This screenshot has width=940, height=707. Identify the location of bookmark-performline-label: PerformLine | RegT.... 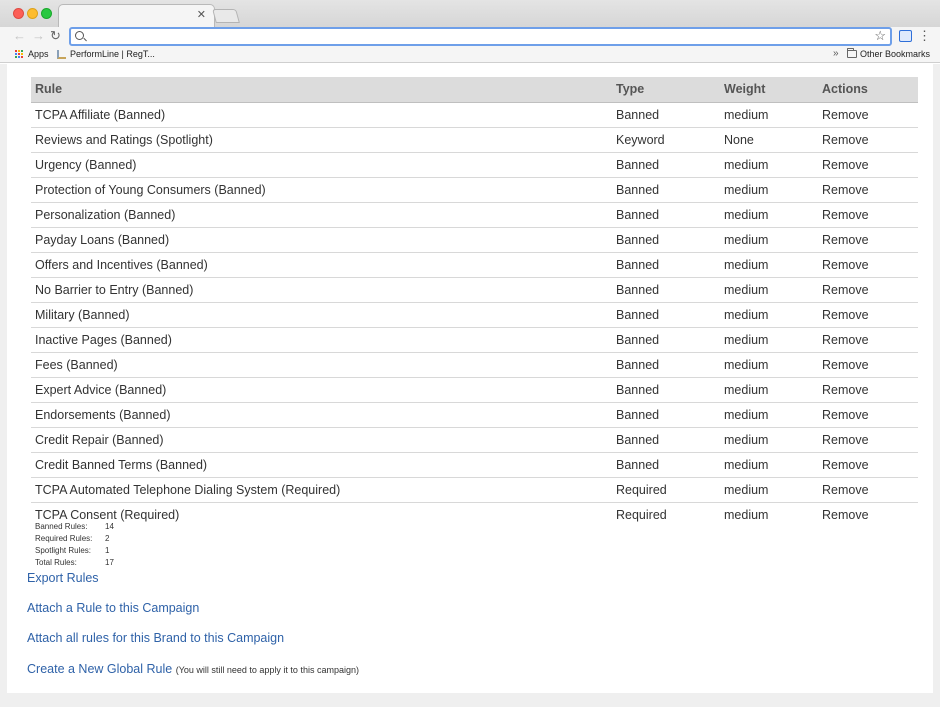
(112, 54).